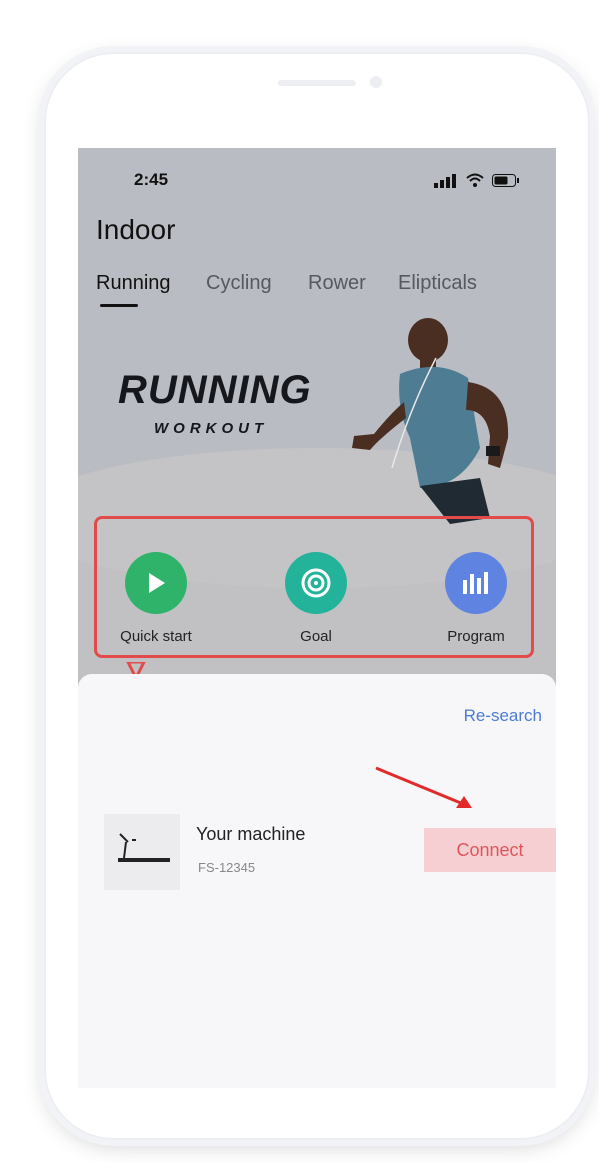 The width and height of the screenshot is (599, 1162). I want to click on connect-button: Connect, so click(490, 850).